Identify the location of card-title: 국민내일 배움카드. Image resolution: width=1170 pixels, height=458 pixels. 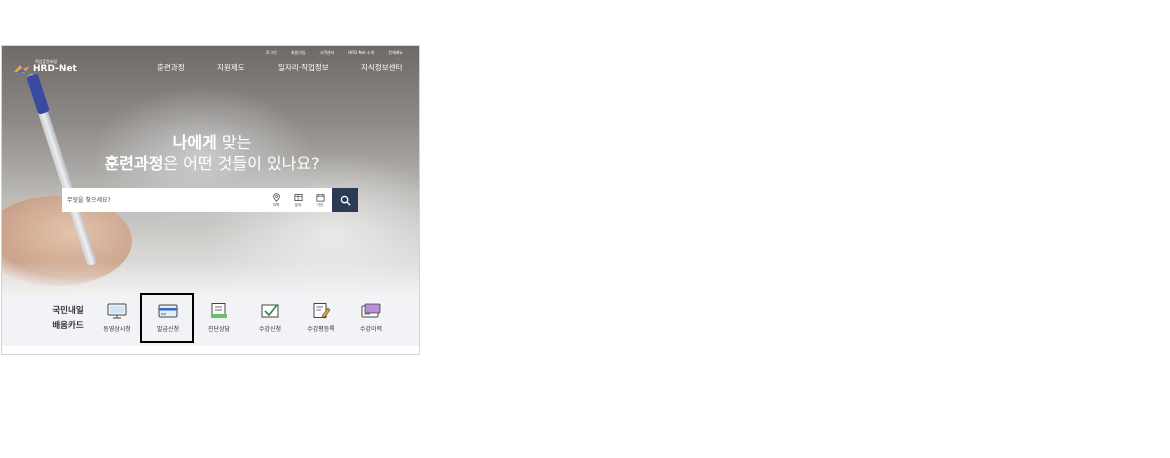
(68, 319).